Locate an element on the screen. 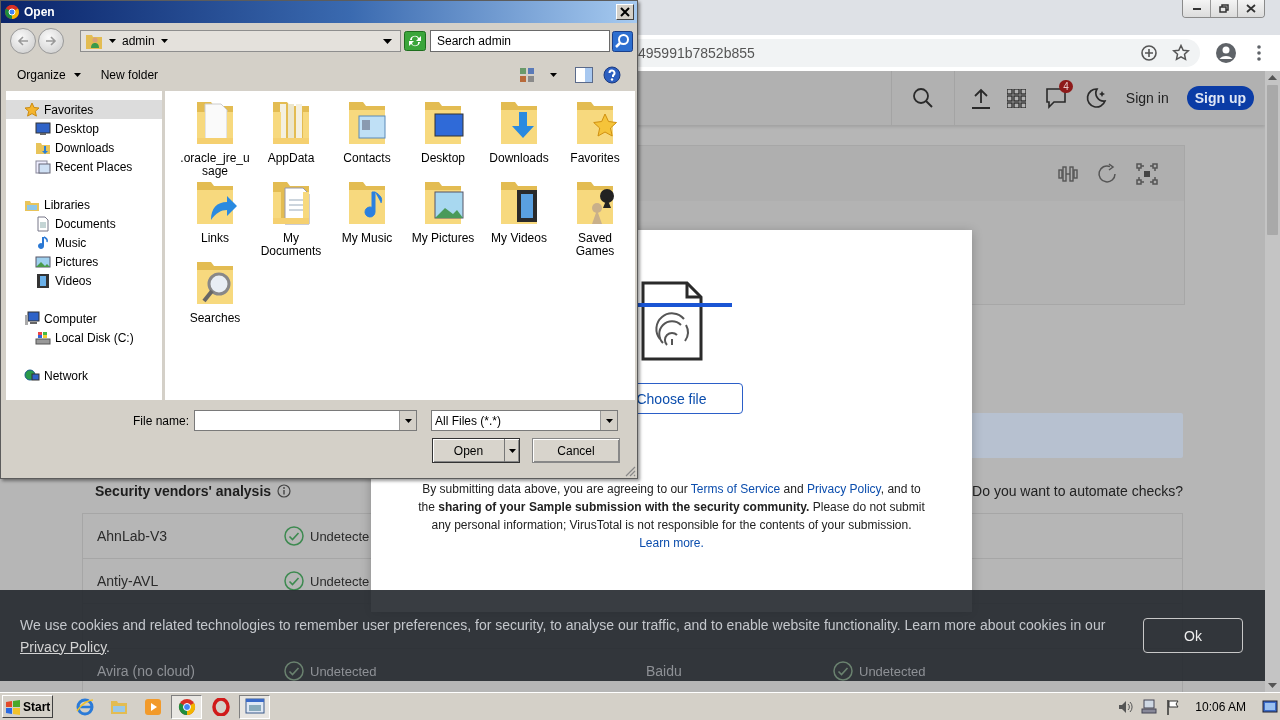 The image size is (1280, 720). nav-item: Local Disk (C:) is located at coordinates (84, 337).